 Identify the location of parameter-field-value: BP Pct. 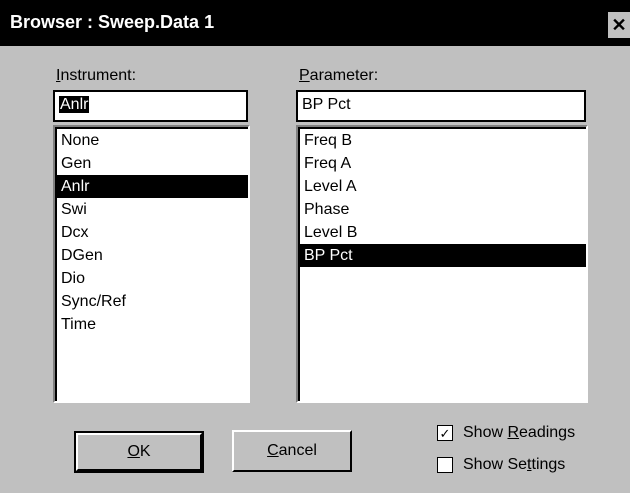
(326, 104).